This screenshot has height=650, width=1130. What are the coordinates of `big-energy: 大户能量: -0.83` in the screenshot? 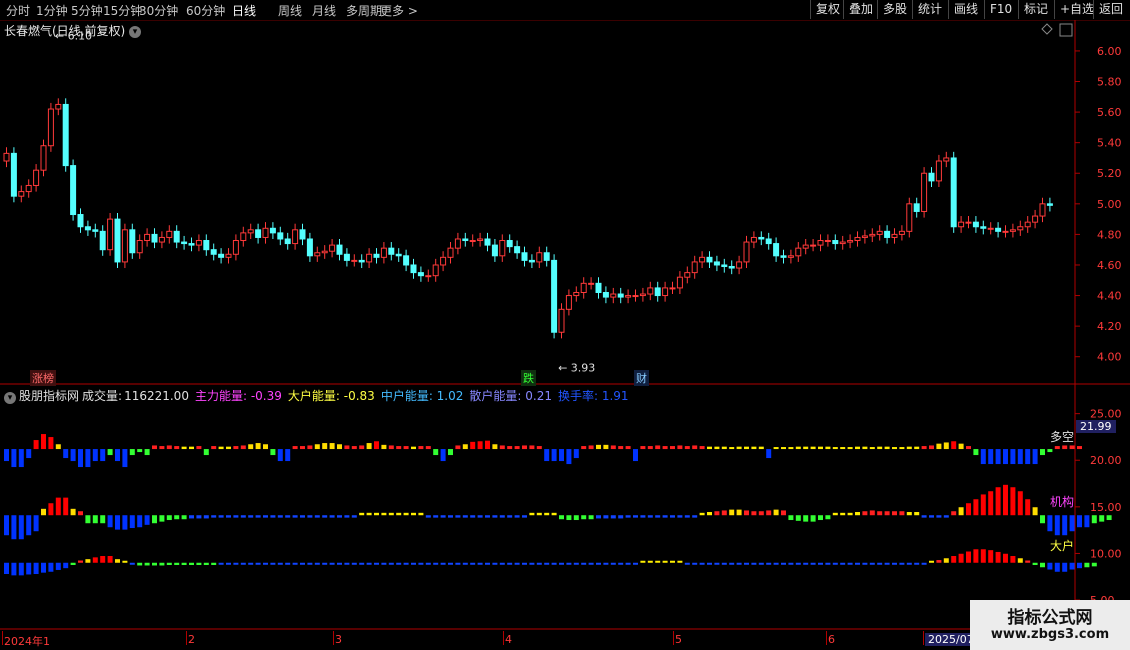 It's located at (331, 396).